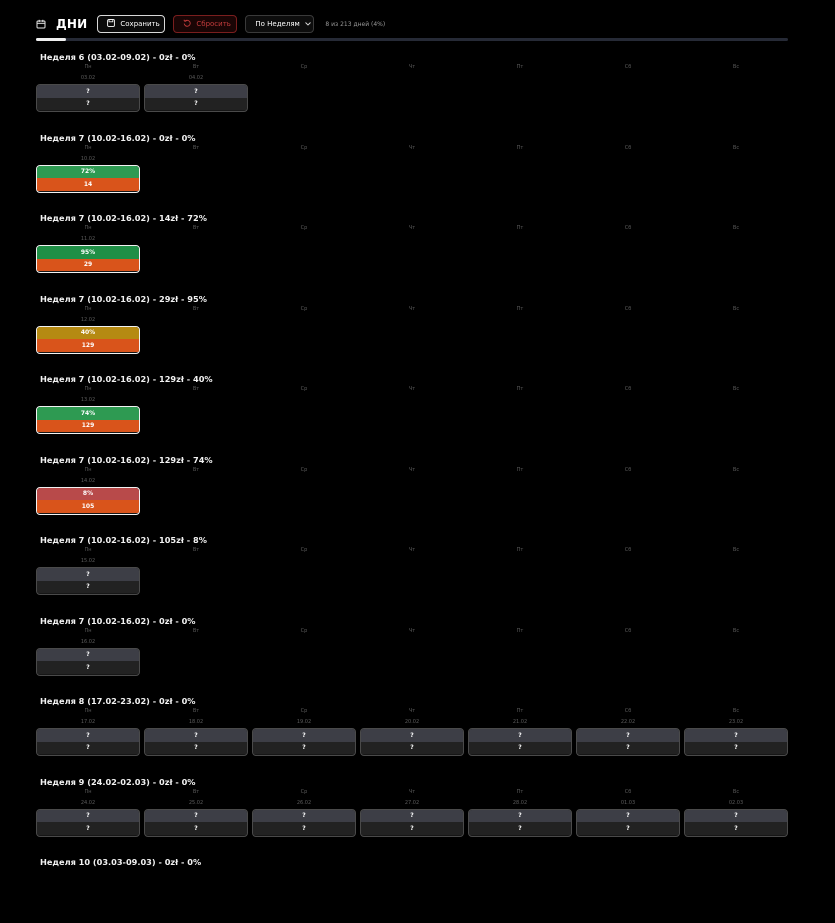  I want to click on reset-button-label: Сбросить, so click(213, 24).